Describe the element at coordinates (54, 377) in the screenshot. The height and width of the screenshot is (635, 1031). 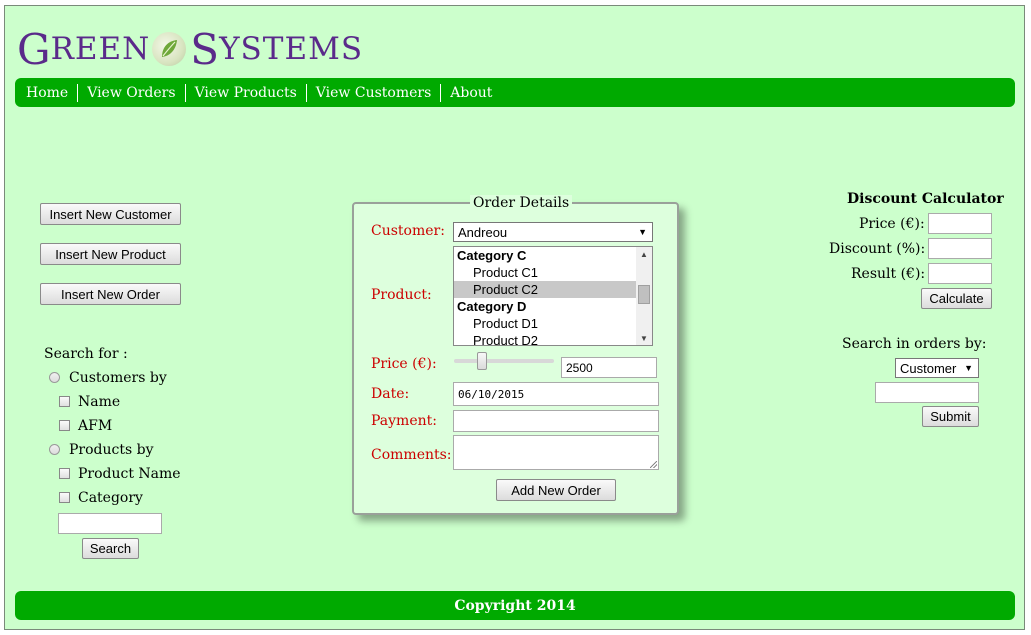
I see `customers-by-radio` at that location.